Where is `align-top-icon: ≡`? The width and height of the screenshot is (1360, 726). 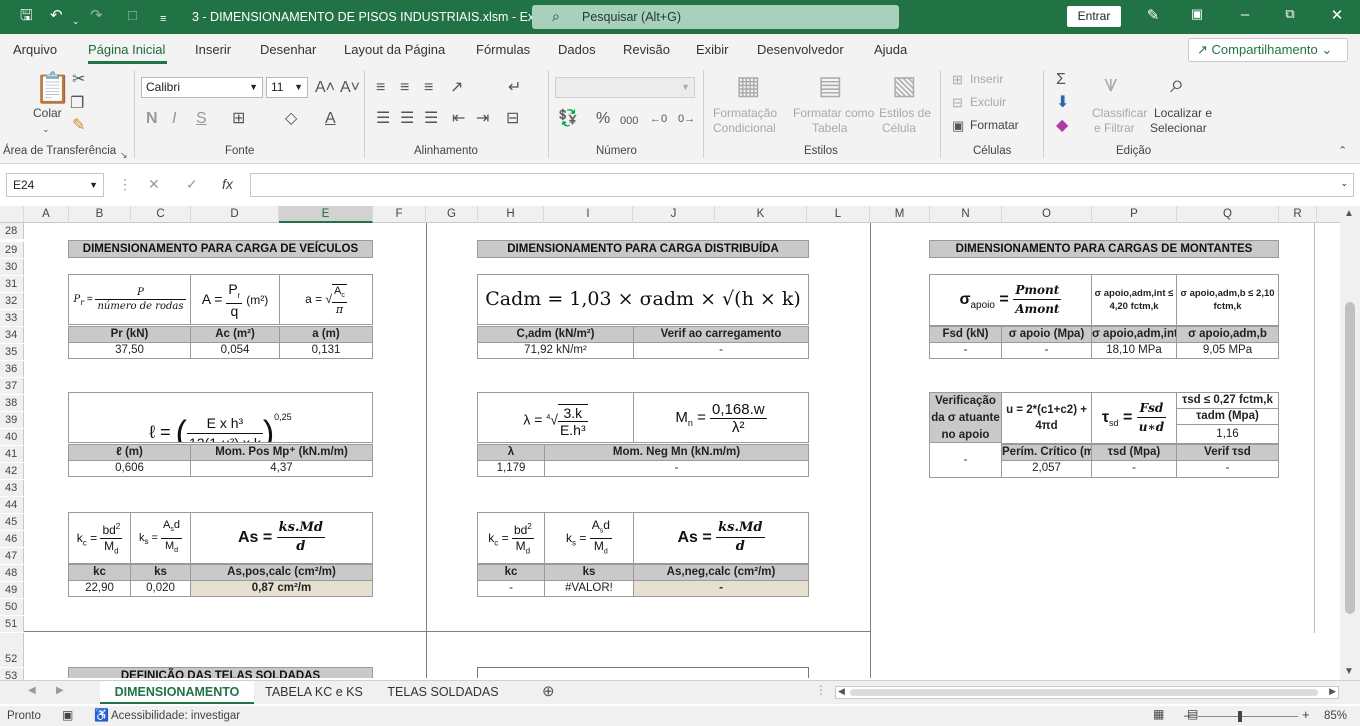 align-top-icon: ≡ is located at coordinates (380, 88).